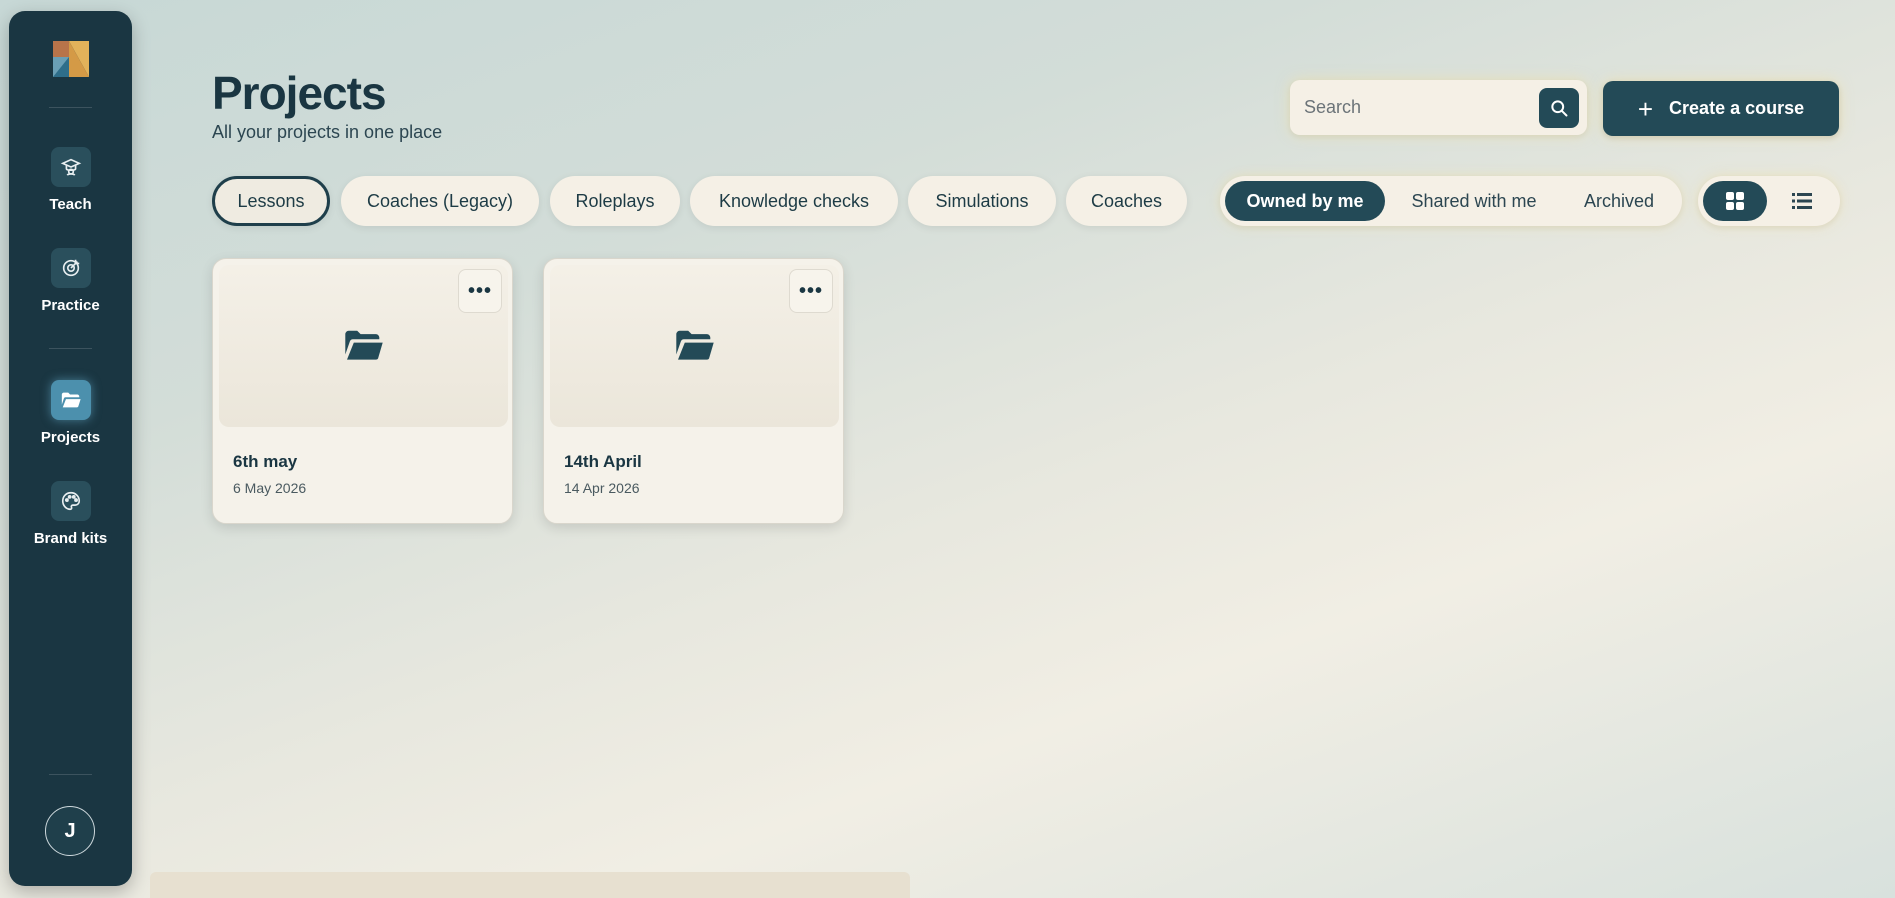 This screenshot has height=898, width=1895. I want to click on page-title: Projects, so click(299, 93).